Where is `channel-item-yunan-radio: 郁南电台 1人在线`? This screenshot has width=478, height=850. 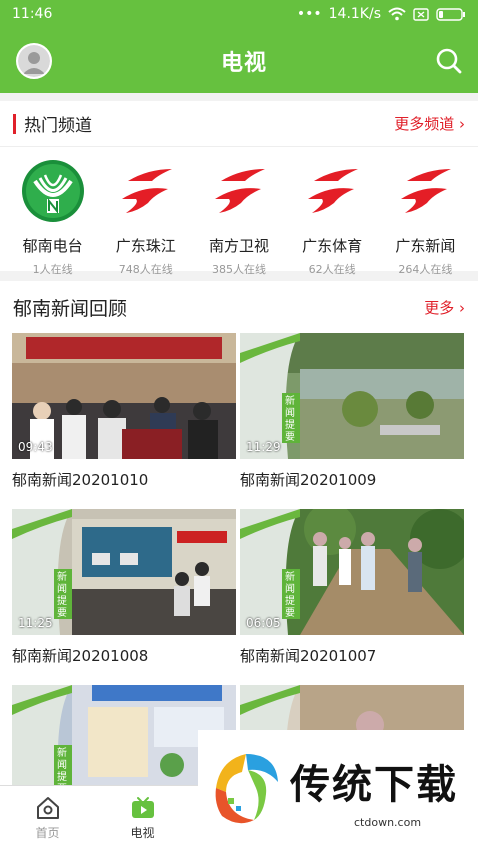
channel-item-yunan-radio: 郁南电台 1人在线 is located at coordinates (53, 218).